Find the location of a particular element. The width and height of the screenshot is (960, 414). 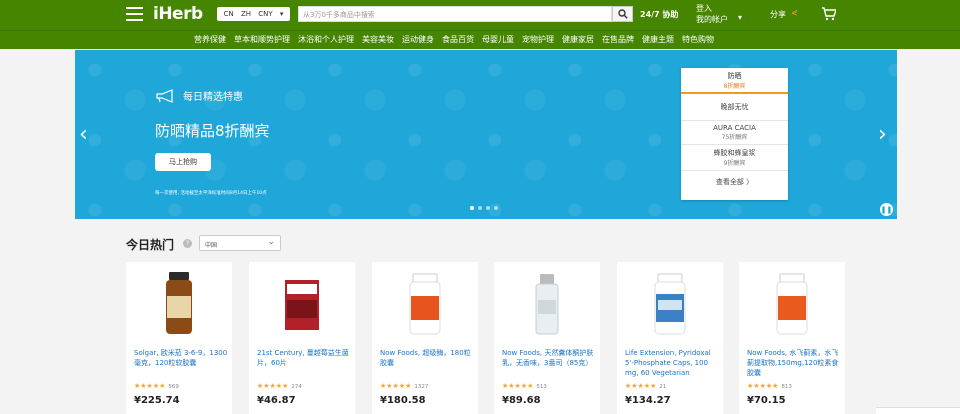

nav-item: 运动健身 is located at coordinates (418, 39).